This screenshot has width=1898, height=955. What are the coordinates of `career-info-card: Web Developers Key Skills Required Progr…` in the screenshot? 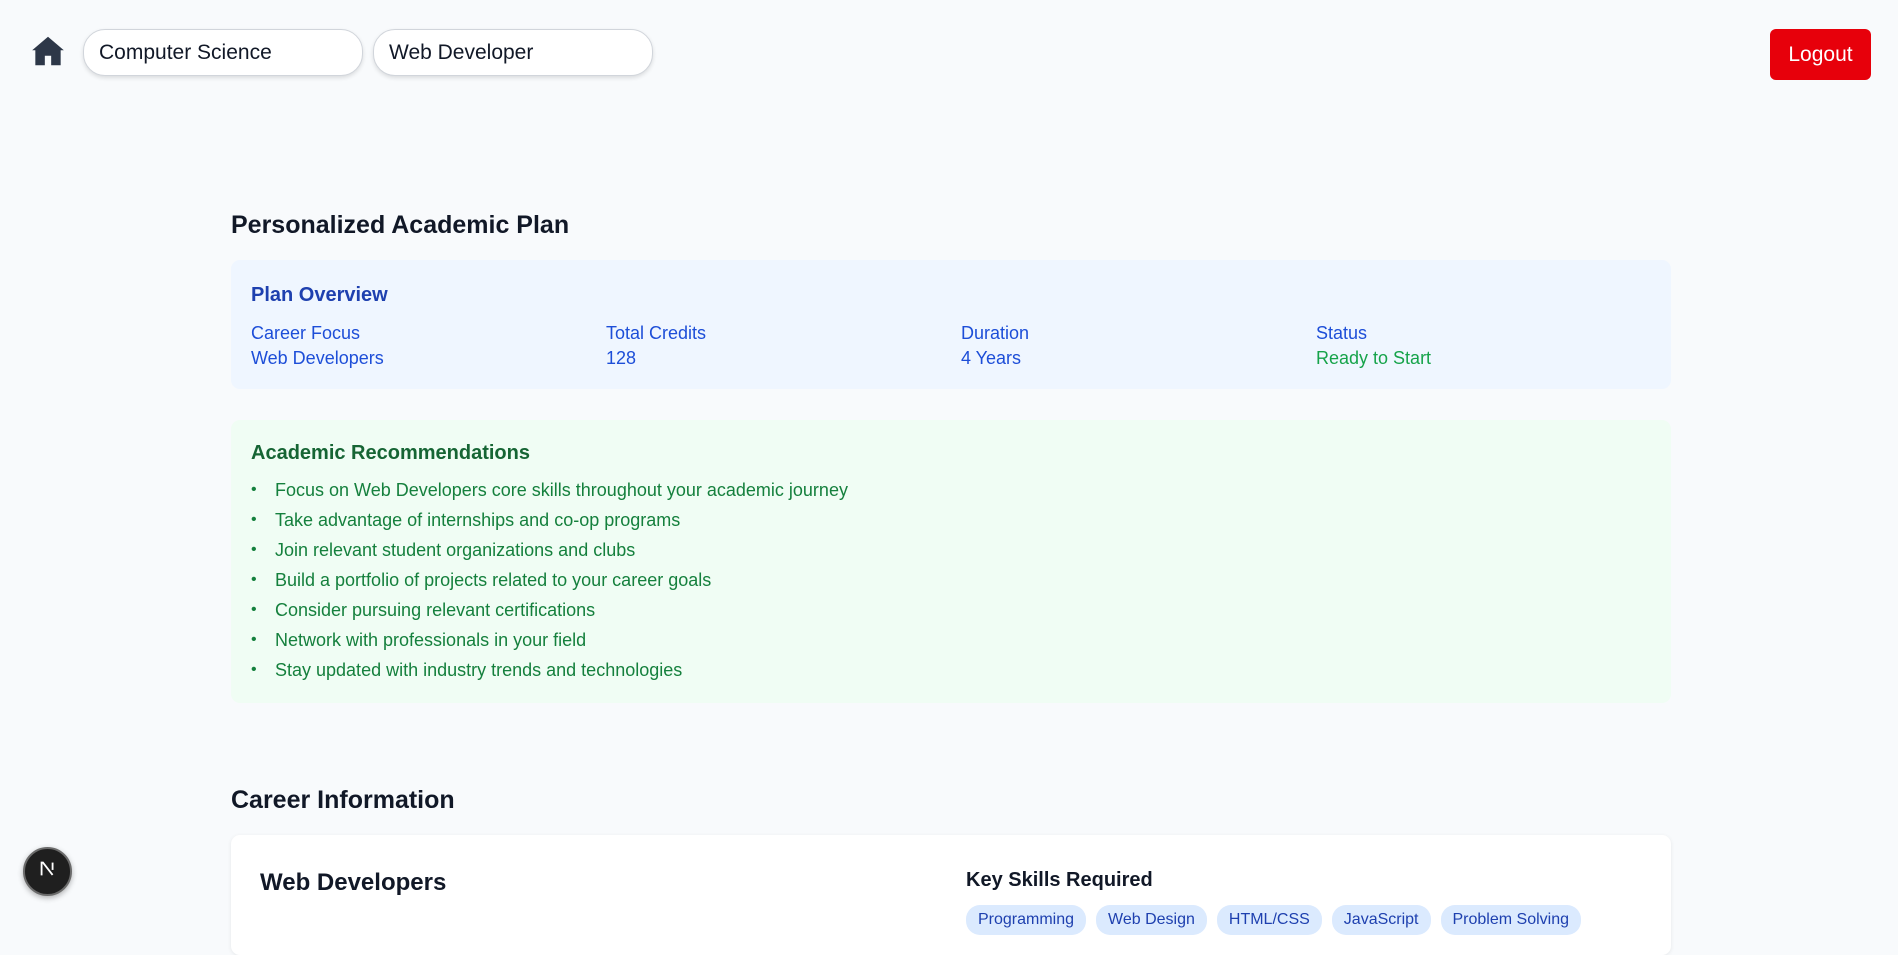 It's located at (951, 895).